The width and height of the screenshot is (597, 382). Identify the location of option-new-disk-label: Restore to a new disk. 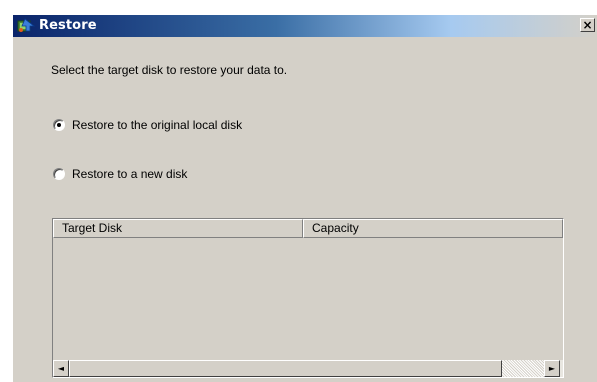
(129, 174).